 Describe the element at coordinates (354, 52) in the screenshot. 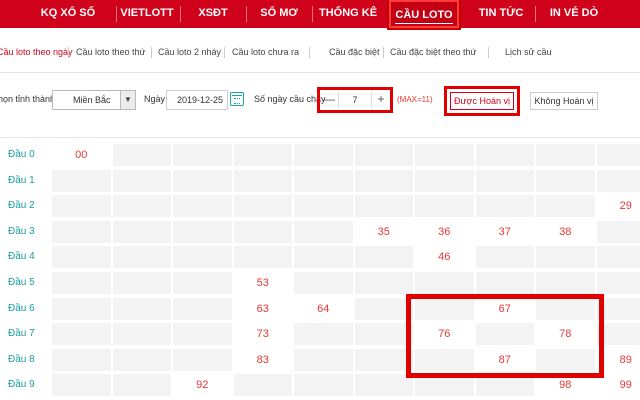

I see `subnav-cau-dac-biet: Cầu đặc biệt` at that location.